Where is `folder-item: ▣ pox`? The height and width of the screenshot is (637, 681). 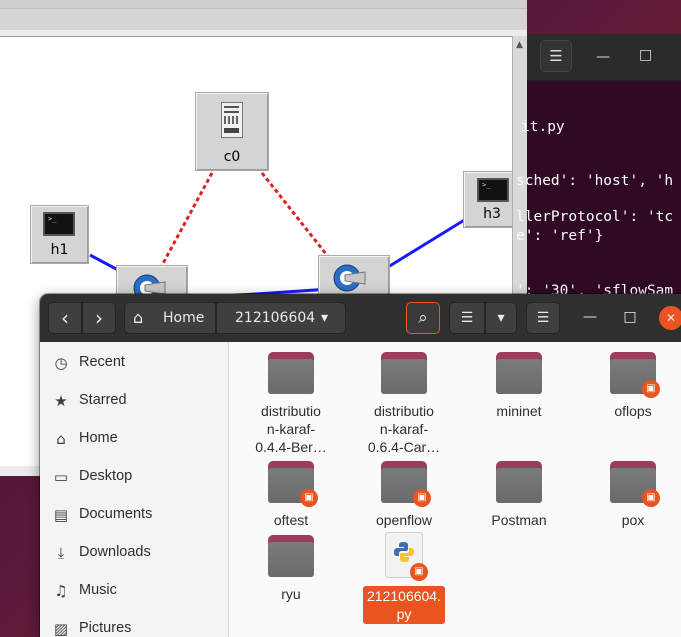 folder-item: ▣ pox is located at coordinates (632, 495).